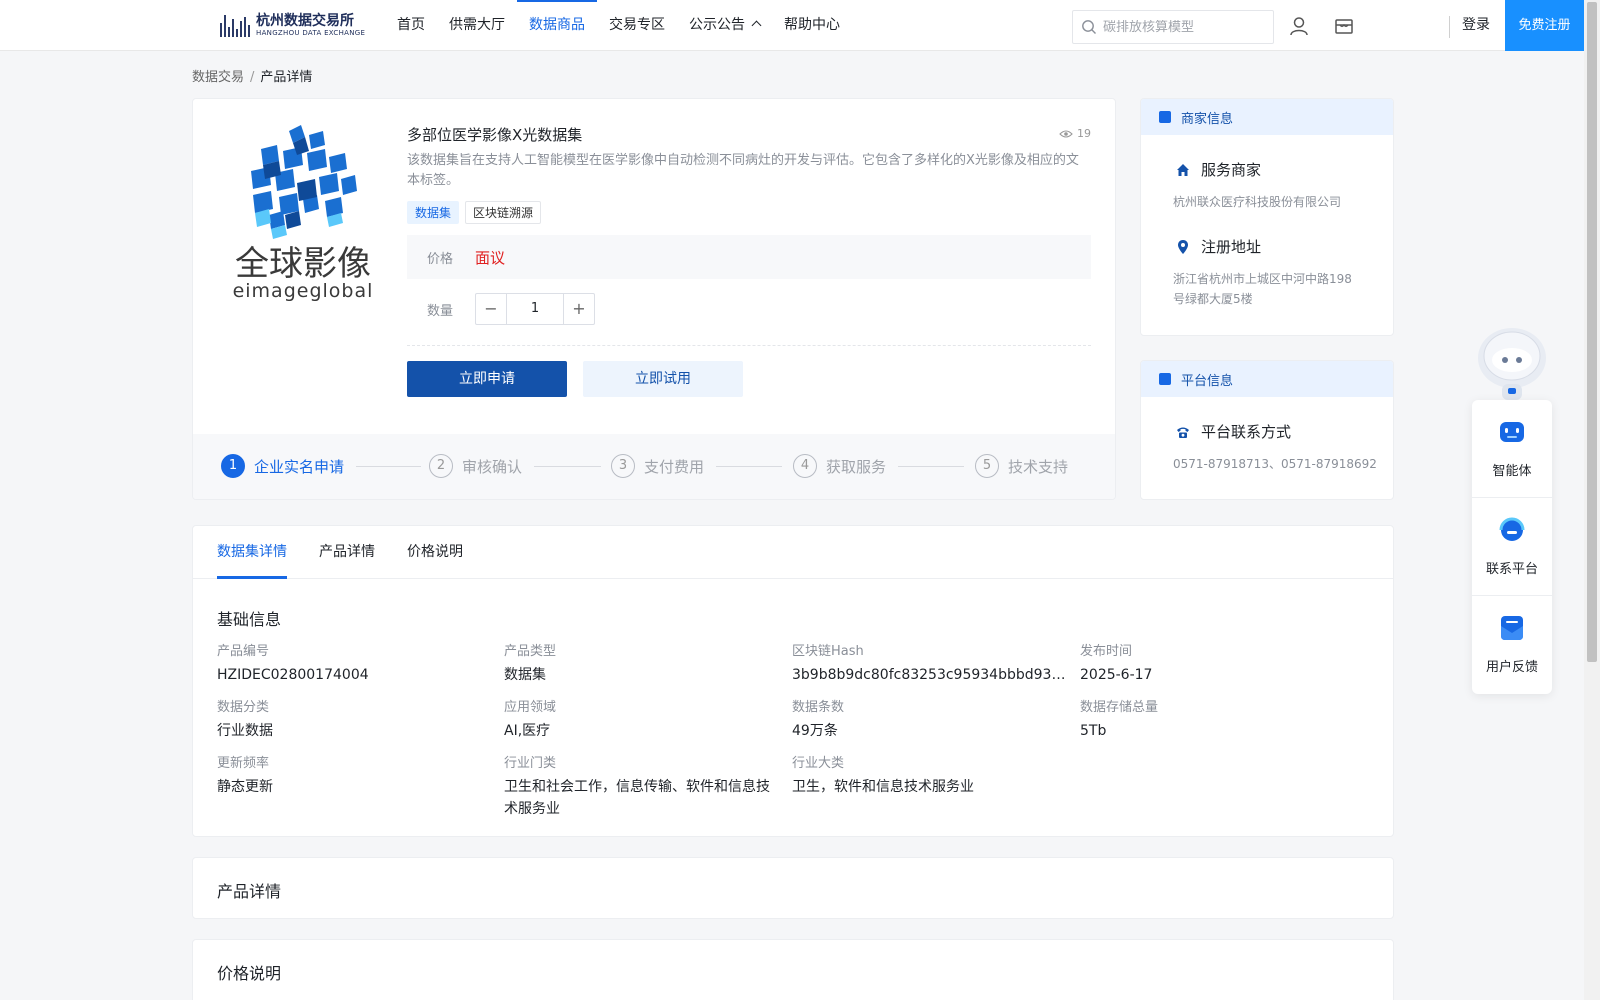  I want to click on platform-contact-row: 平台联系方式, so click(1233, 431).